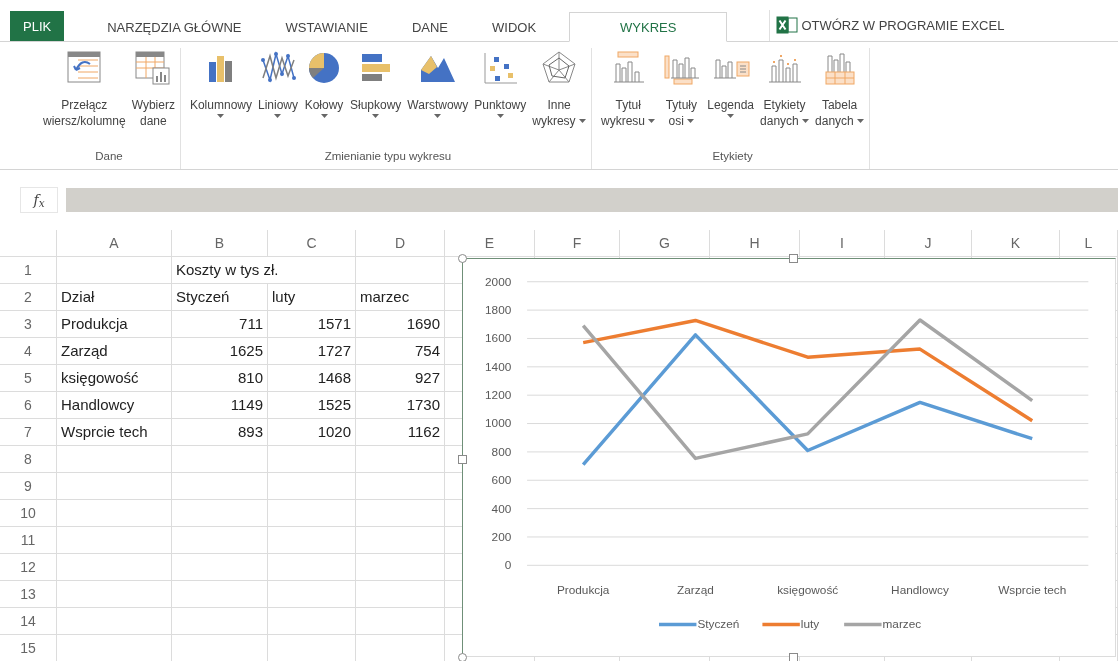 The height and width of the screenshot is (661, 1118). I want to click on table-cell: 1149, so click(220, 405).